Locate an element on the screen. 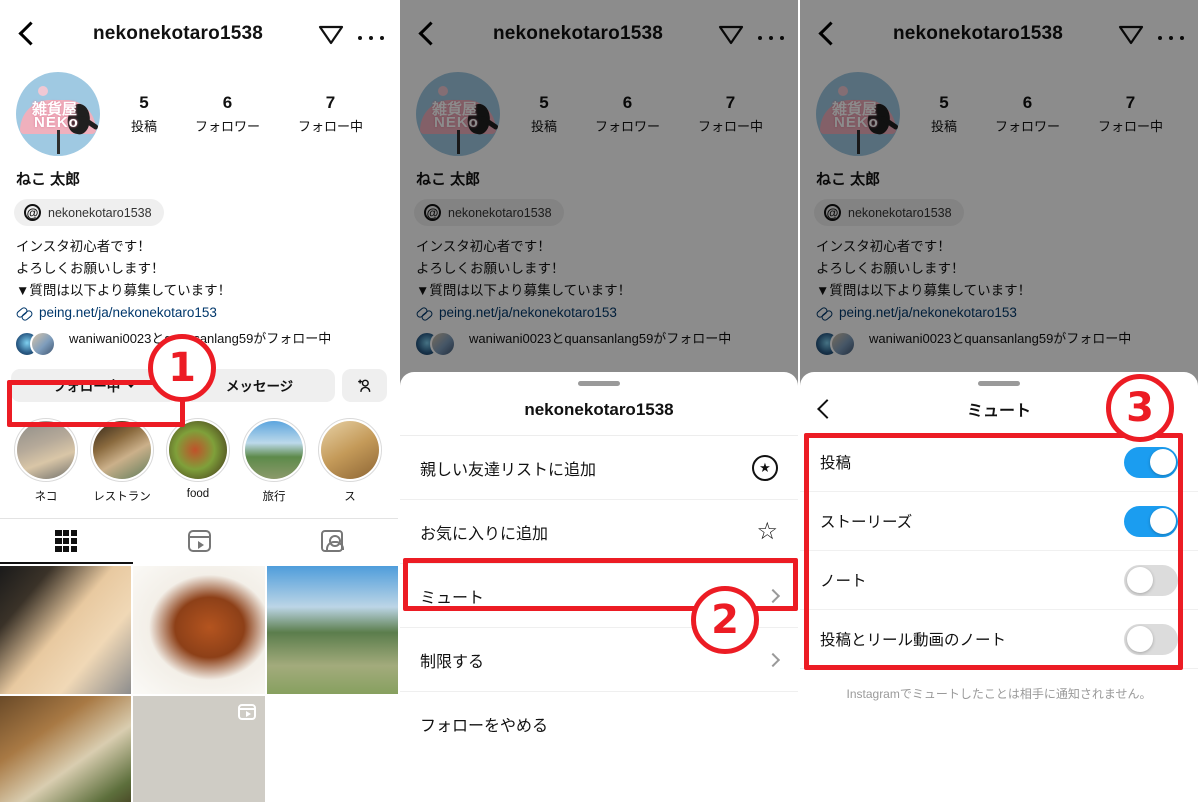  highlight-item: ネコ is located at coordinates (46, 460).